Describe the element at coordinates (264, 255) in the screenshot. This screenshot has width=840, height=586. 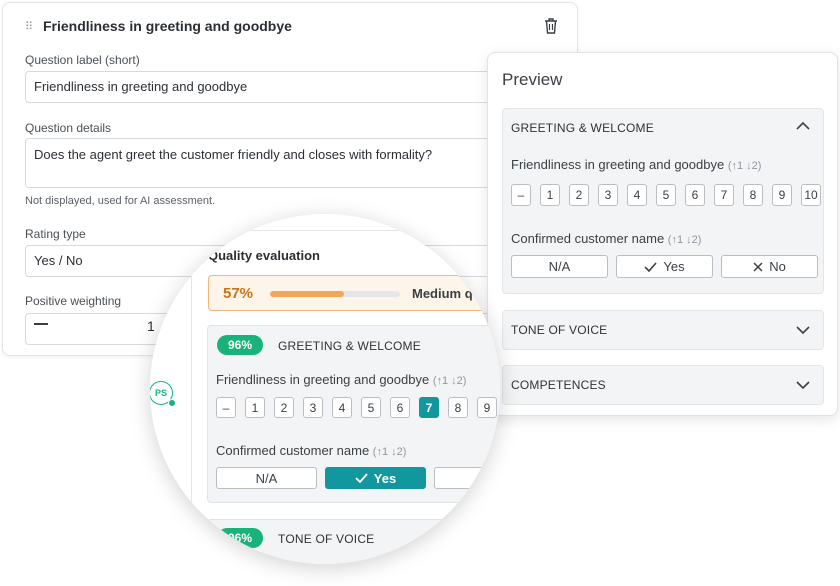
I see `evaluation-heading: Quality evaluation` at that location.